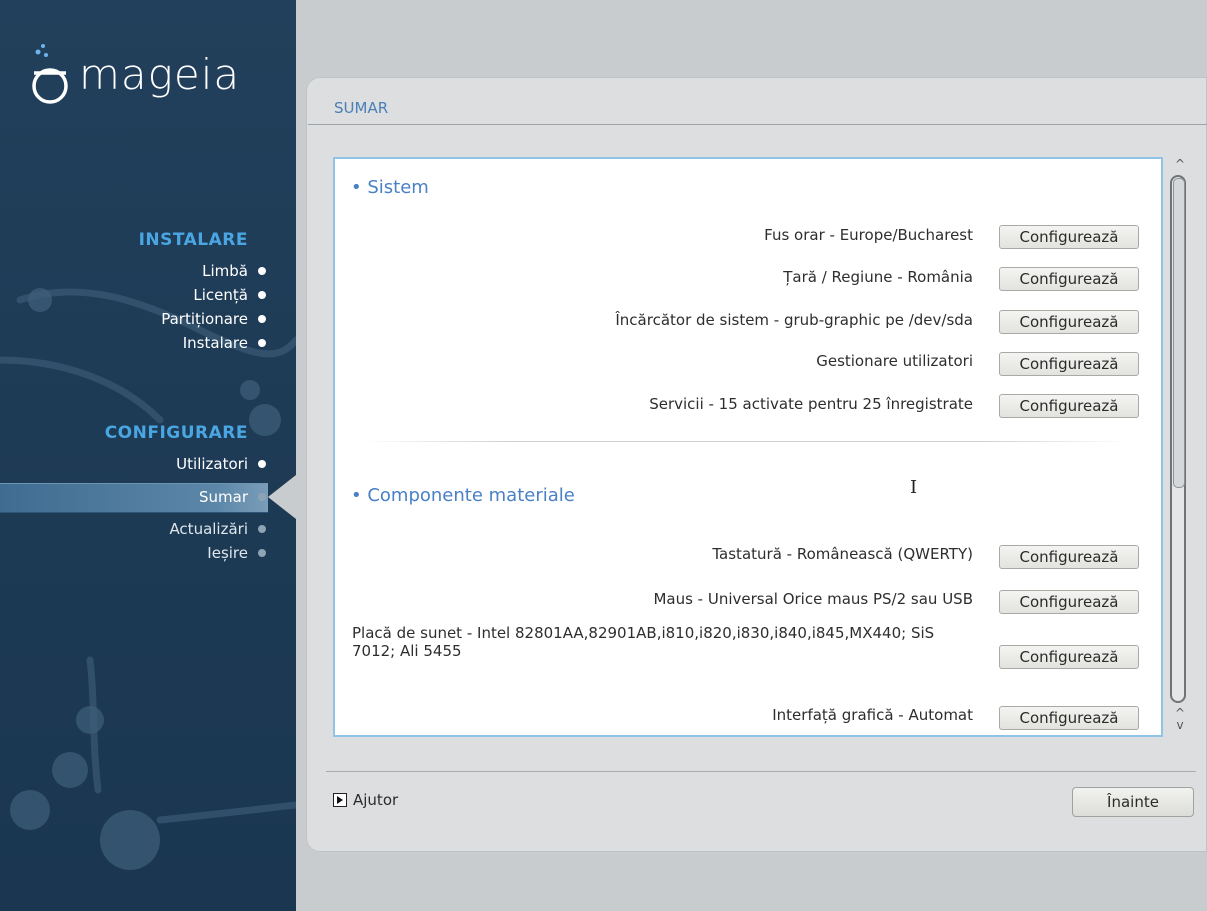  What do you see at coordinates (1069, 602) in the screenshot?
I see `configure-mouse-button: Configurează` at bounding box center [1069, 602].